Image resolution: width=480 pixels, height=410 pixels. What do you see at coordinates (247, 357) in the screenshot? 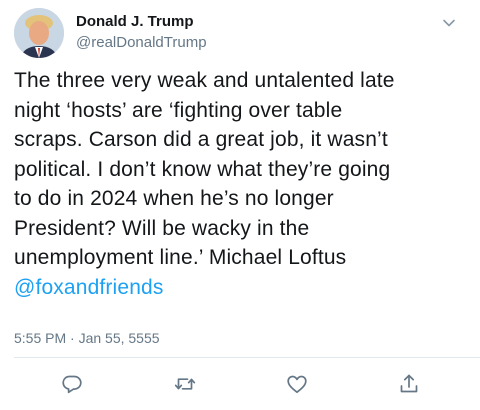
I see `divider` at bounding box center [247, 357].